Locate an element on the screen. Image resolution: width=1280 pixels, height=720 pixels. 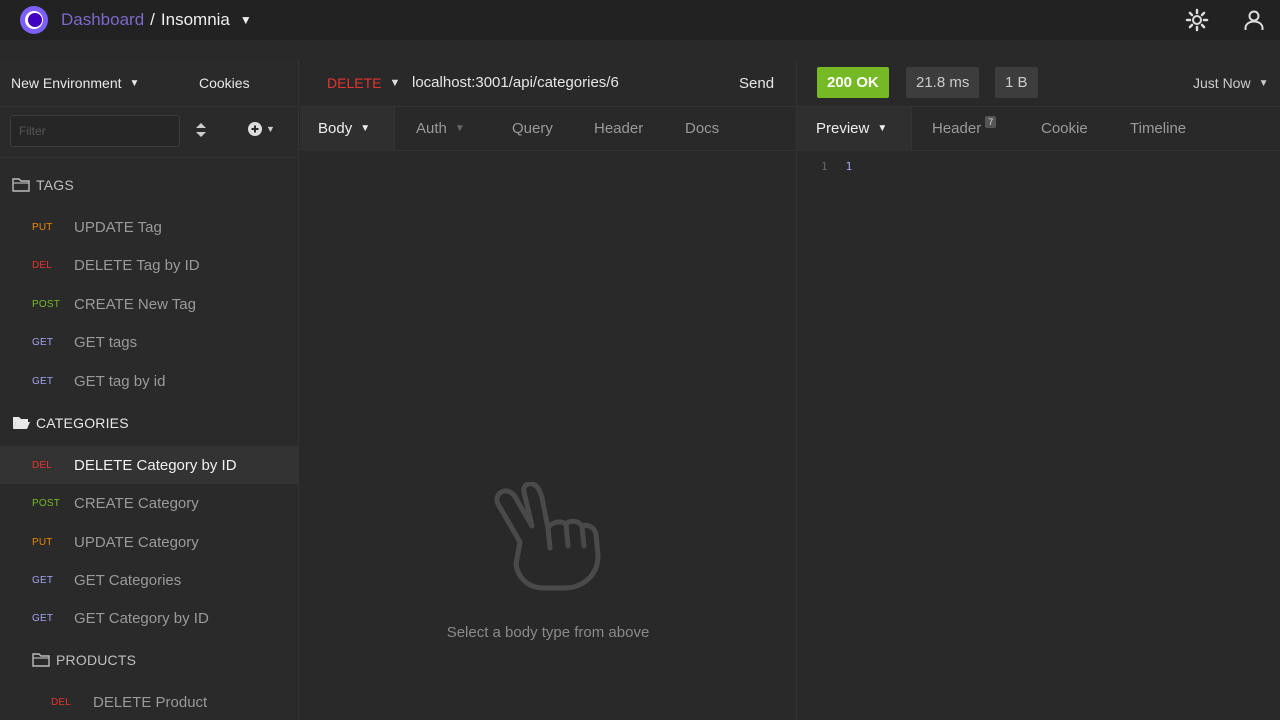
folder-tags: TAGS is located at coordinates (43, 185).